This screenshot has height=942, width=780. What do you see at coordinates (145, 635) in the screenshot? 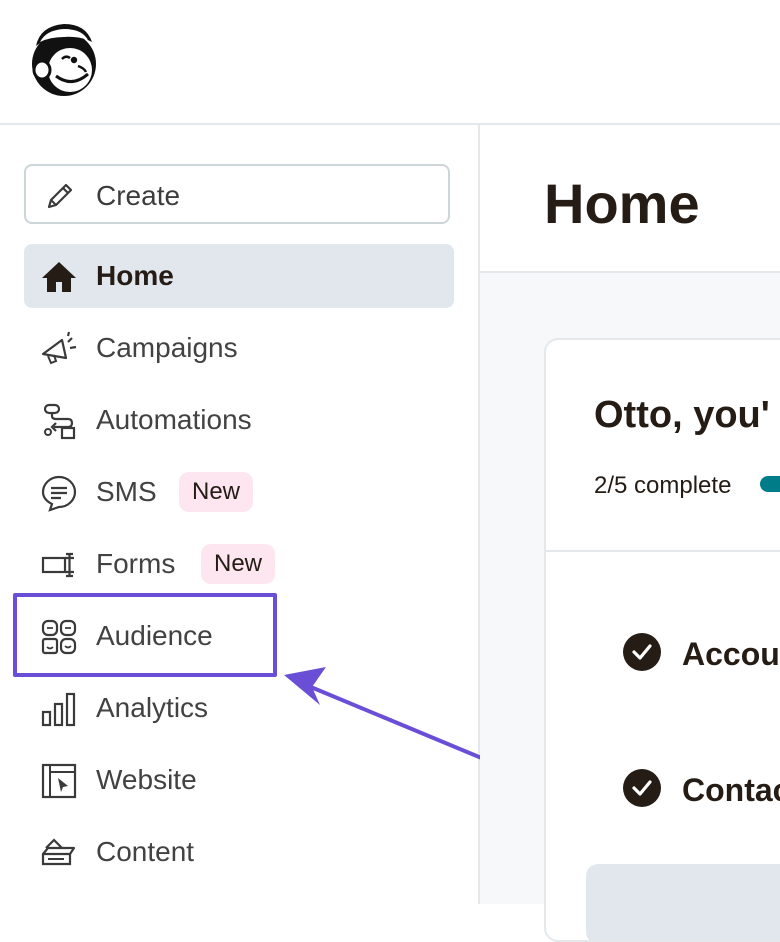
I see `audience-highlight-box` at bounding box center [145, 635].